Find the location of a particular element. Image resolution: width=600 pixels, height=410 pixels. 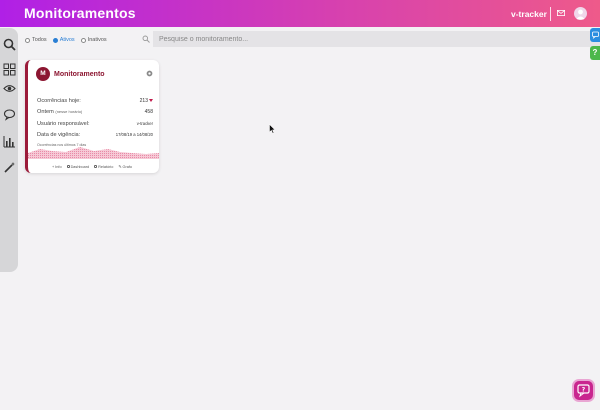

status-filter-group: Todos Ativos Inativos is located at coordinates (66, 40).